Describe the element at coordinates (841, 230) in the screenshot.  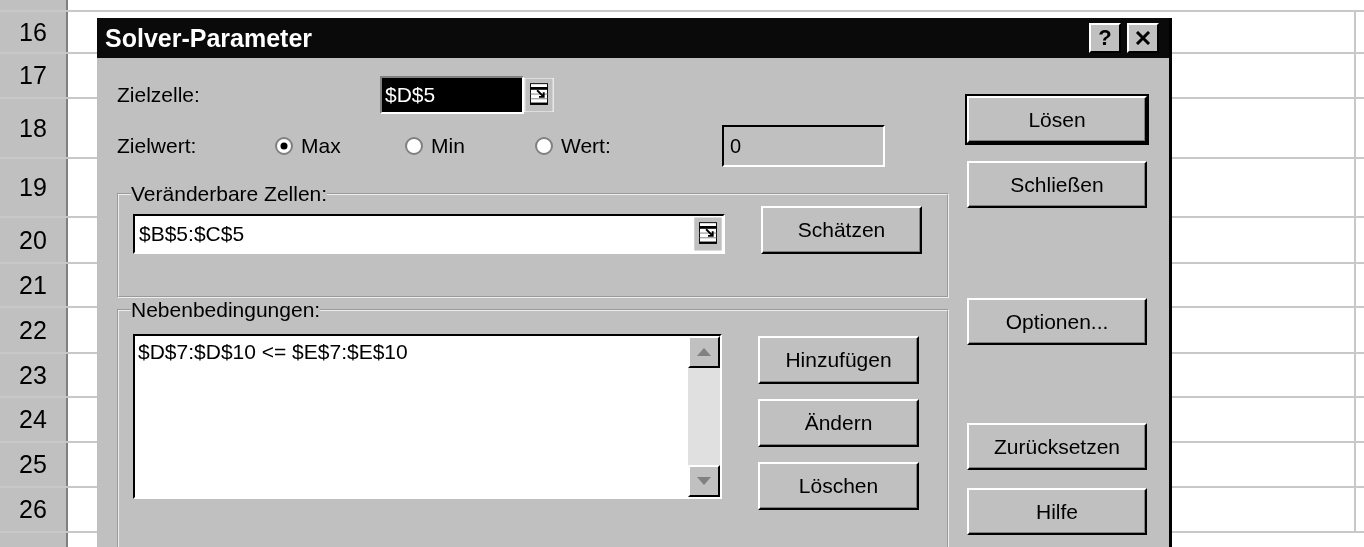
I see `guess-button: Schätzen` at that location.